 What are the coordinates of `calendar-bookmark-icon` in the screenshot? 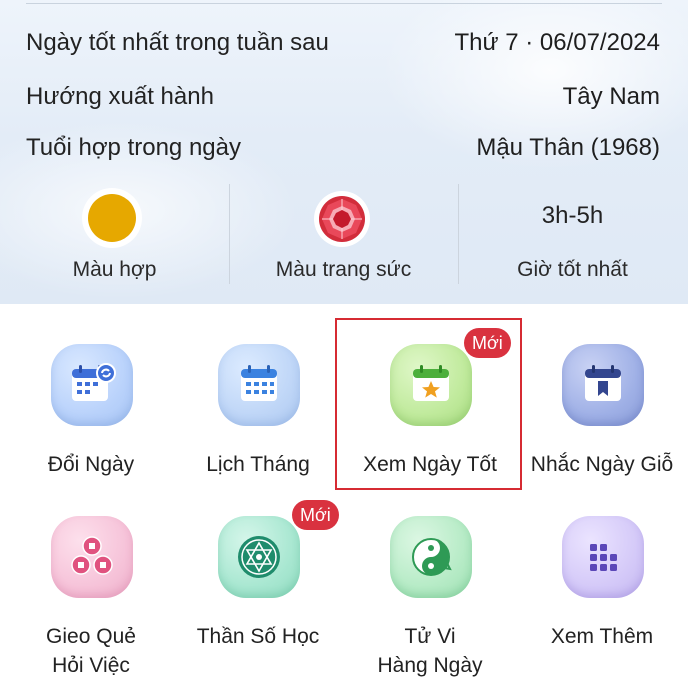 It's located at (603, 385).